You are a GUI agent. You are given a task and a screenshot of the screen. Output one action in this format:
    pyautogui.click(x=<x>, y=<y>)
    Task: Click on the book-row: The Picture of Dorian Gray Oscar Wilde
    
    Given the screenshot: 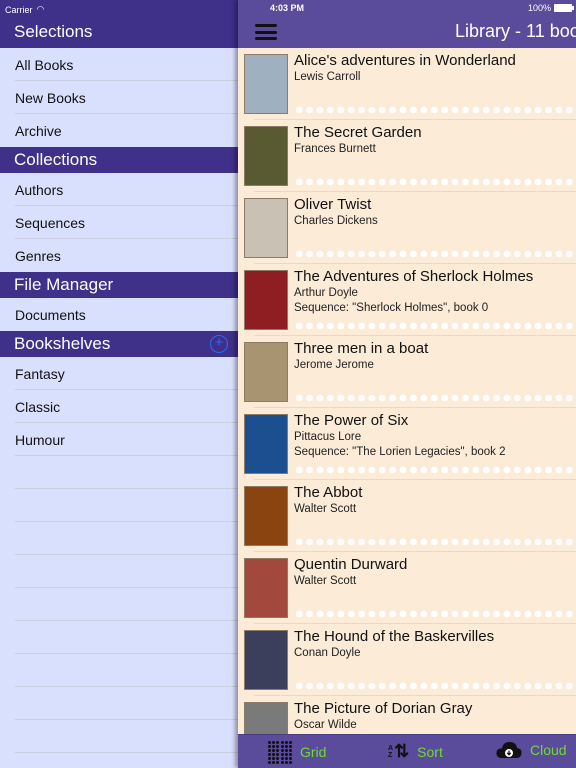 What is the action you would take?
    pyautogui.click(x=407, y=715)
    